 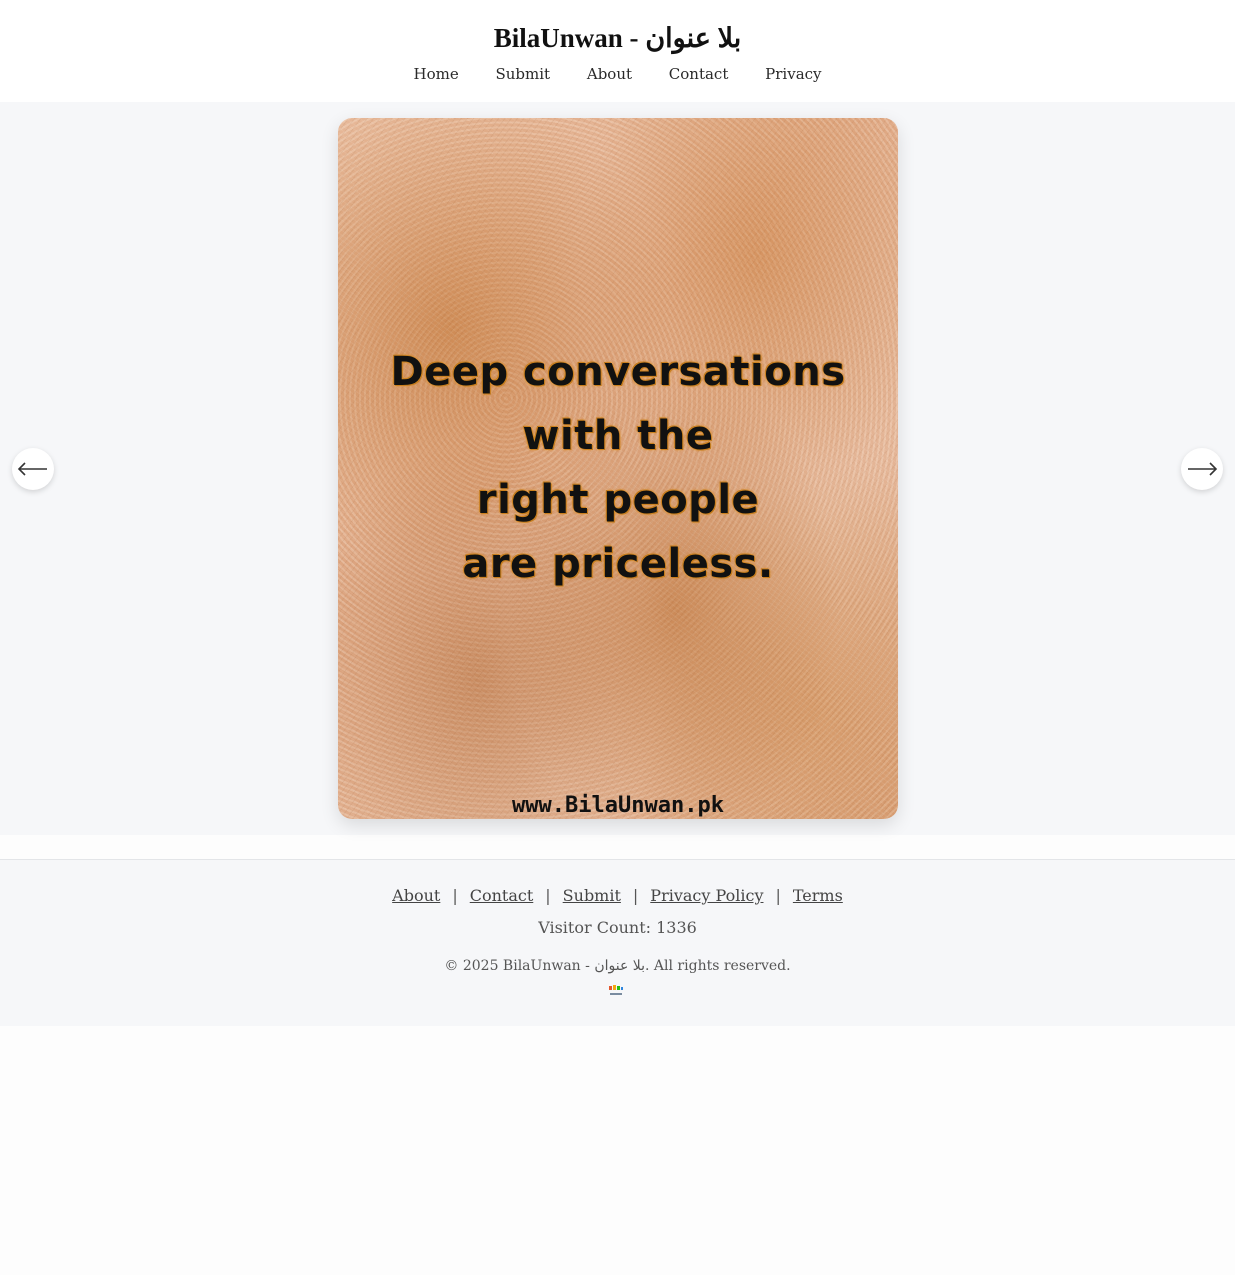 I want to click on image-watermark: www.BilaUnwan.pk, so click(x=618, y=805).